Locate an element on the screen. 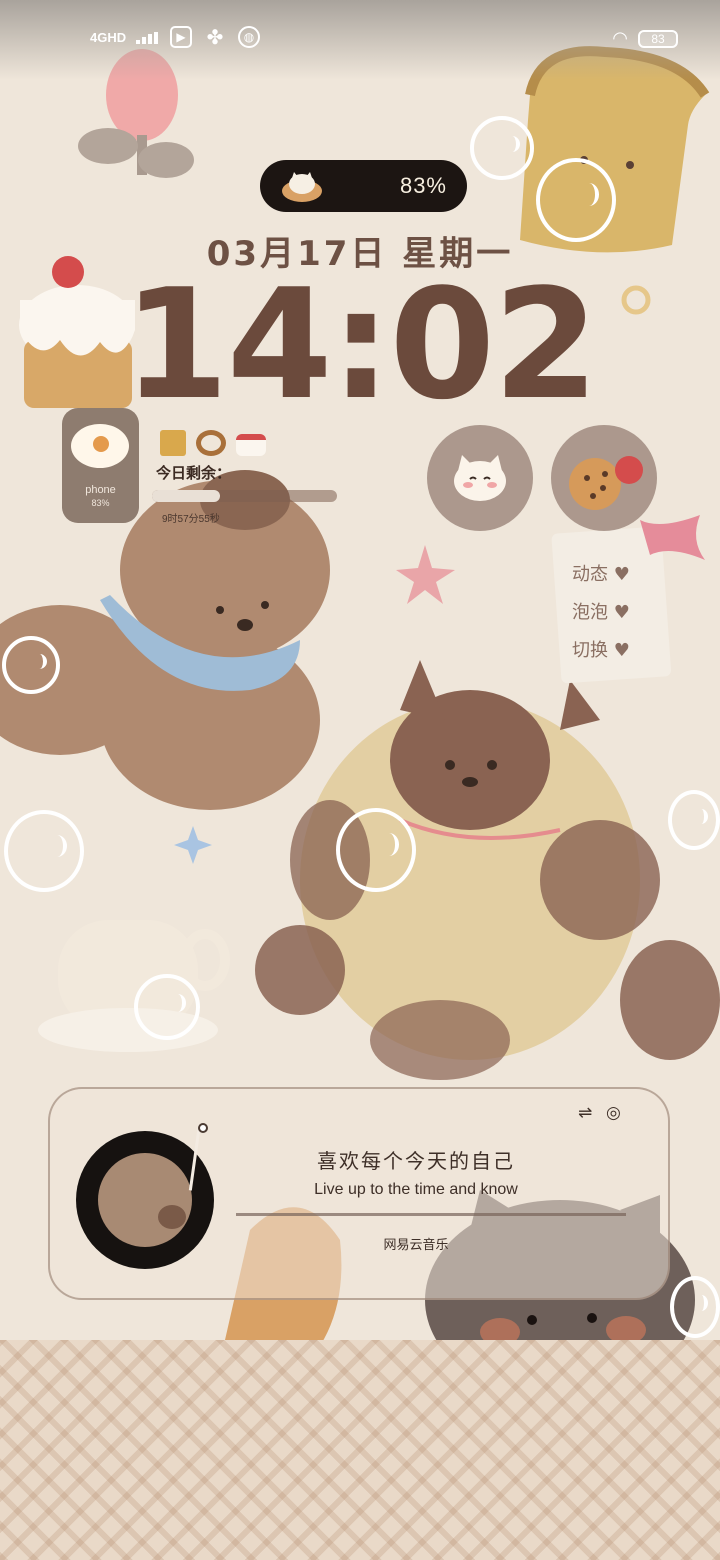 The width and height of the screenshot is (720, 1560). phone-battery-widget: phone 83% is located at coordinates (100, 465).